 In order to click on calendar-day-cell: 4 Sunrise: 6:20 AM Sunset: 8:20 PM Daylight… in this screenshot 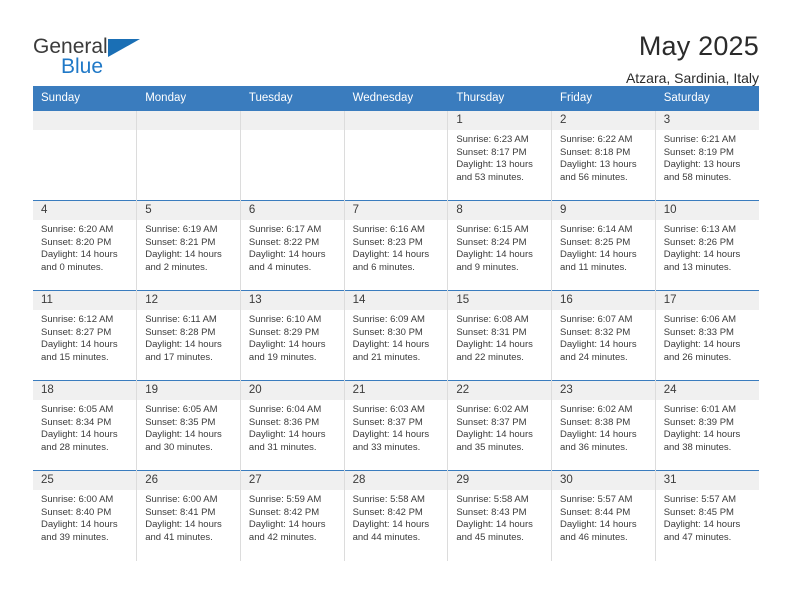, I will do `click(85, 245)`.